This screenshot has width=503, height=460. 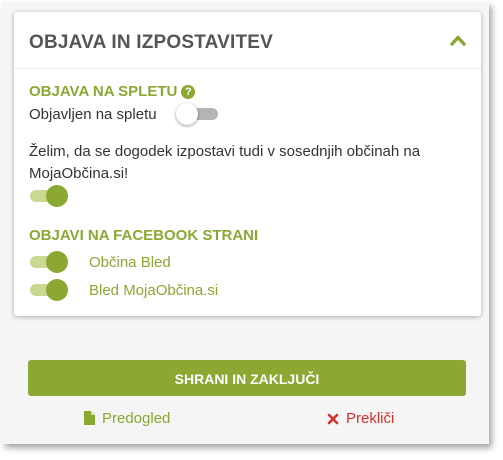 I want to click on panel-header: OBJAVA IN IZPOSTAVITEV, so click(x=247, y=40).